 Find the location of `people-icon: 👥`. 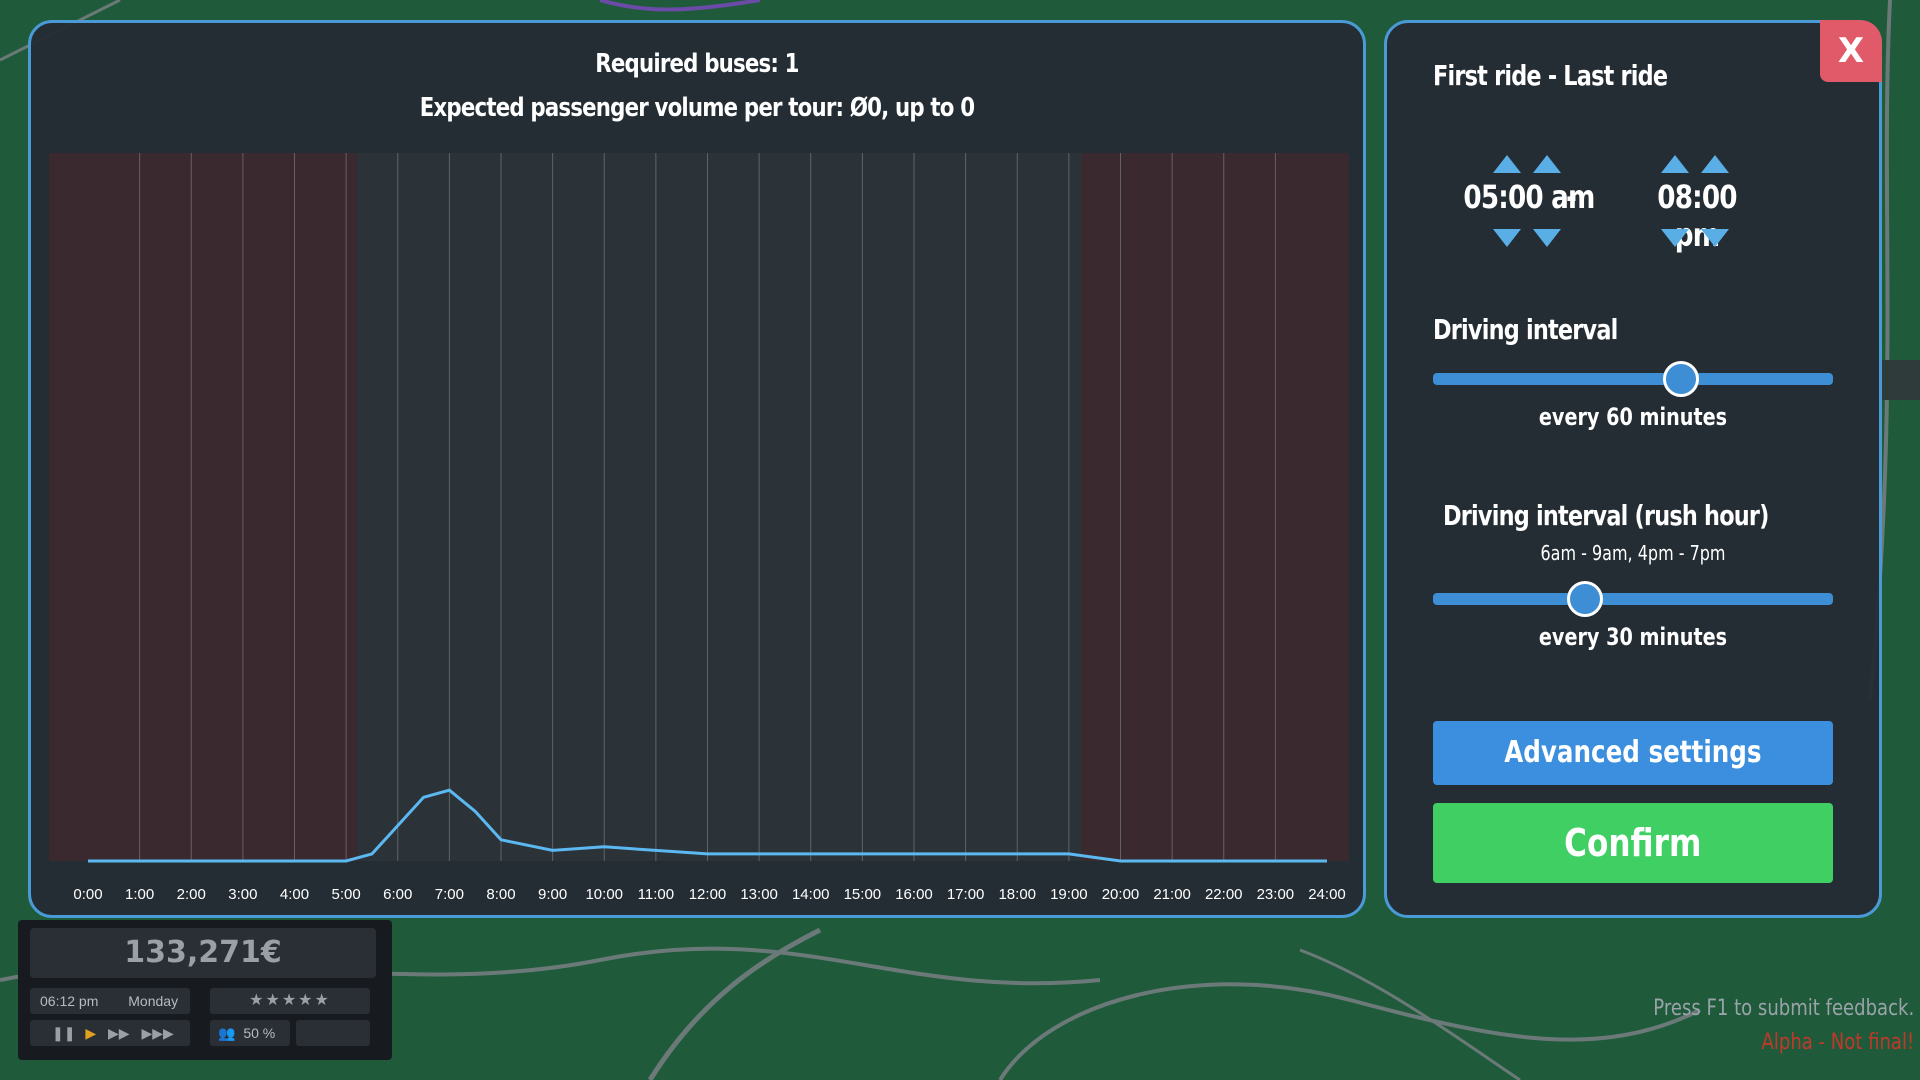

people-icon: 👥 is located at coordinates (227, 1033).